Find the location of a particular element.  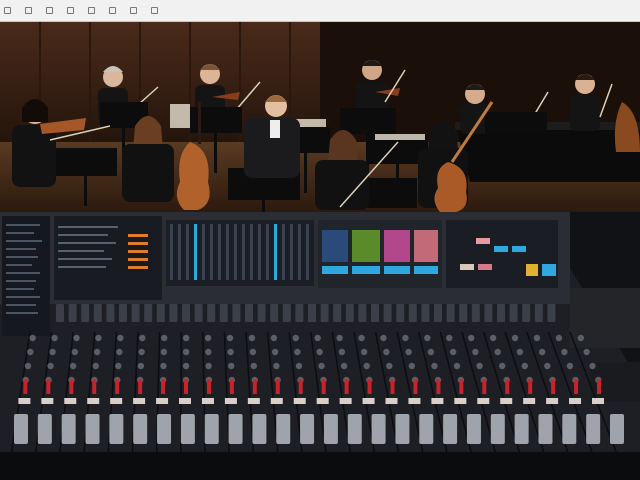

edit-icon is located at coordinates (49, 10).